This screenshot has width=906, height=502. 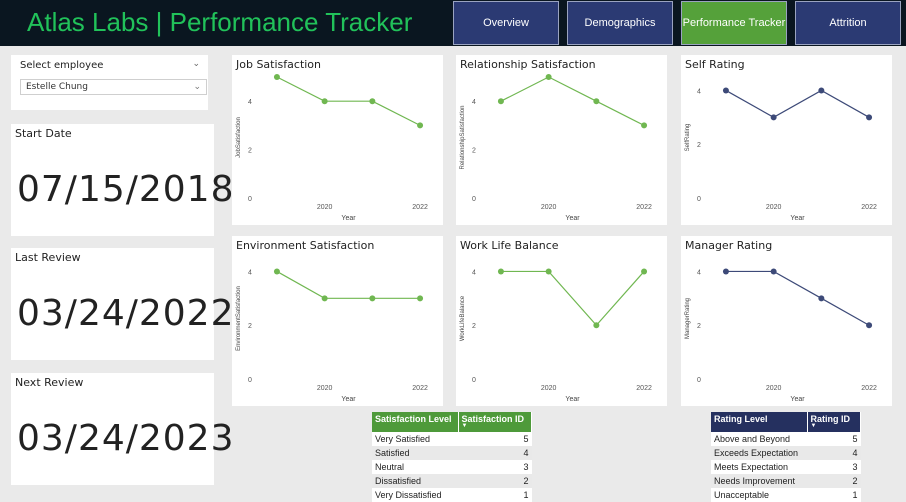 I want to click on employee-dropdown-value: Estelle Chung, so click(x=57, y=87).